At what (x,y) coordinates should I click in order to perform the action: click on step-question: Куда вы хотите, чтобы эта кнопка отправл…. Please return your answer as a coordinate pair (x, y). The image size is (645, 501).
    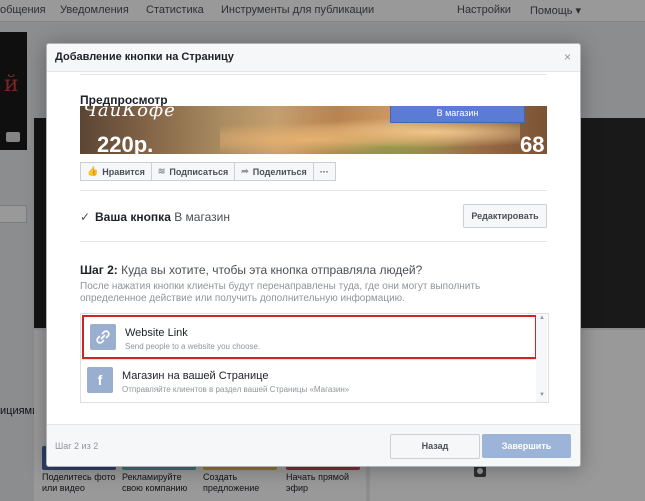
    Looking at the image, I should click on (272, 270).